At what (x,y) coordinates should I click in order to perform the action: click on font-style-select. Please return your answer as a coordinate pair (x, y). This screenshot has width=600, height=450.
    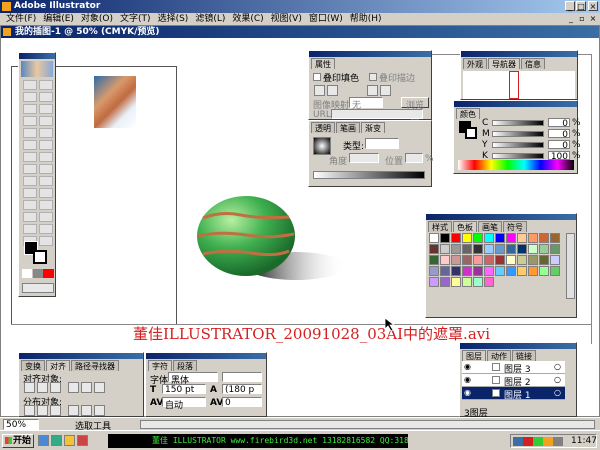
    Looking at the image, I should click on (242, 377).